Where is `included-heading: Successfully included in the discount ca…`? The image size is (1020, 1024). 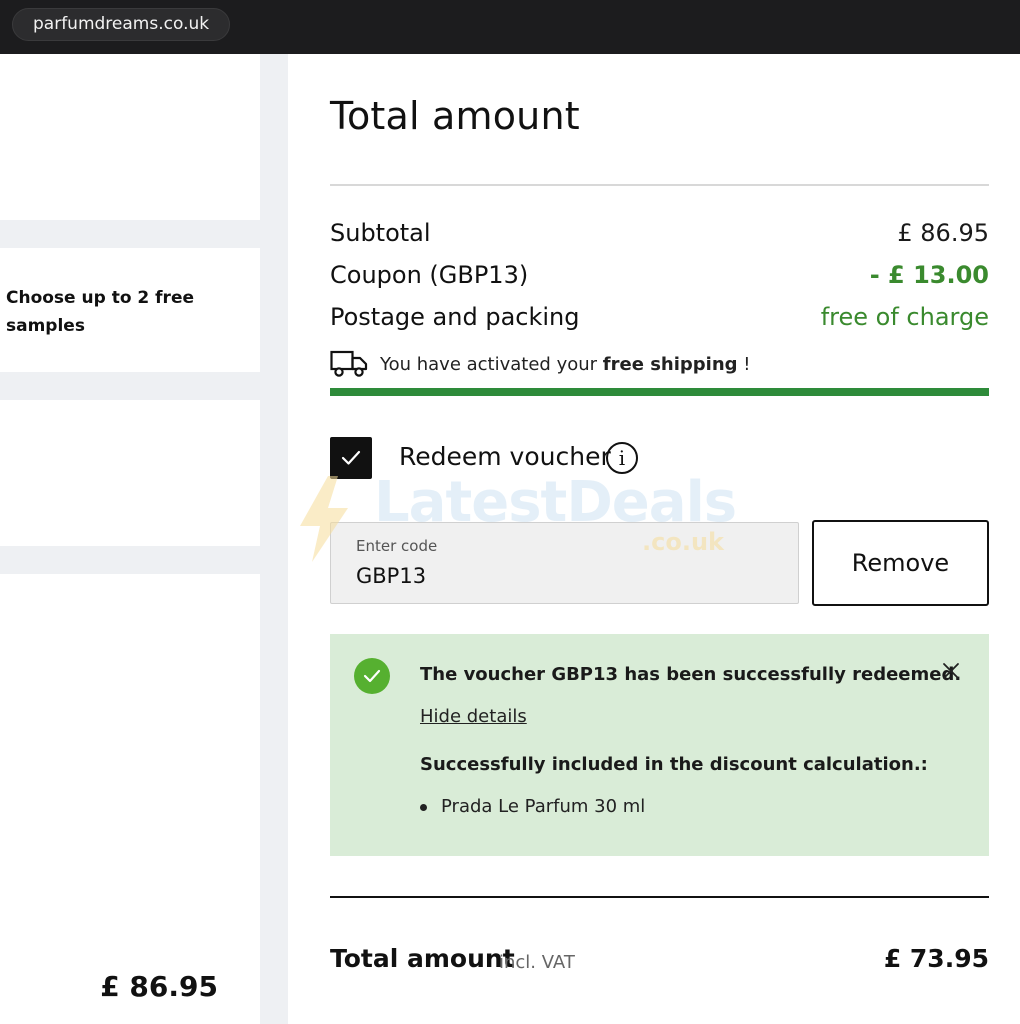
included-heading: Successfully included in the discount ca… is located at coordinates (674, 764).